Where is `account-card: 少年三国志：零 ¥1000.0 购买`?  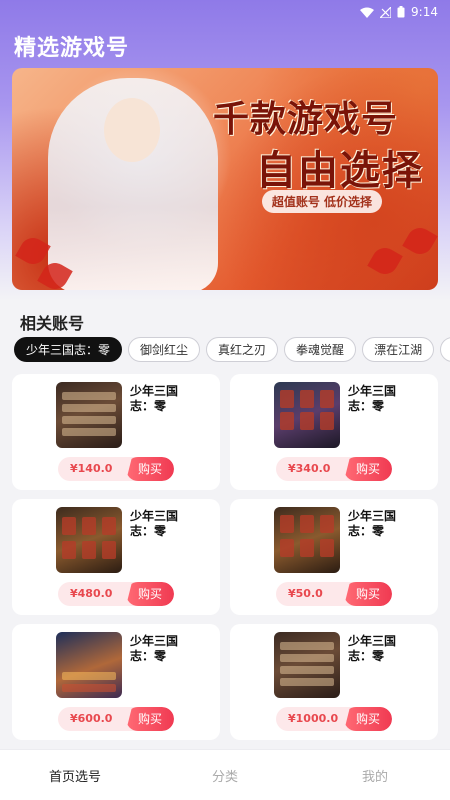
account-card: 少年三国志：零 ¥1000.0 购买 is located at coordinates (334, 682).